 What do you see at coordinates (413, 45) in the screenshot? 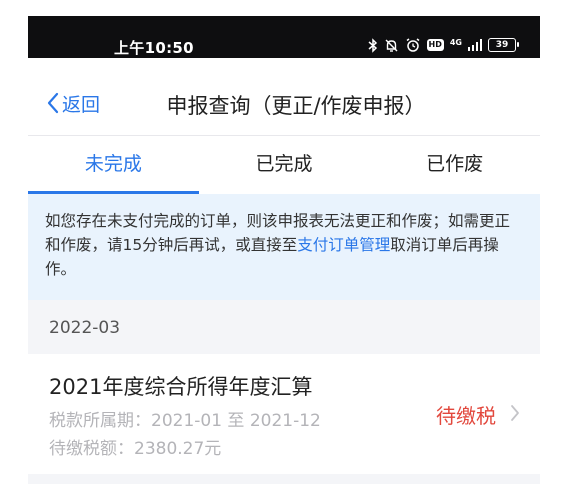
I see `alarm-clock-icon` at bounding box center [413, 45].